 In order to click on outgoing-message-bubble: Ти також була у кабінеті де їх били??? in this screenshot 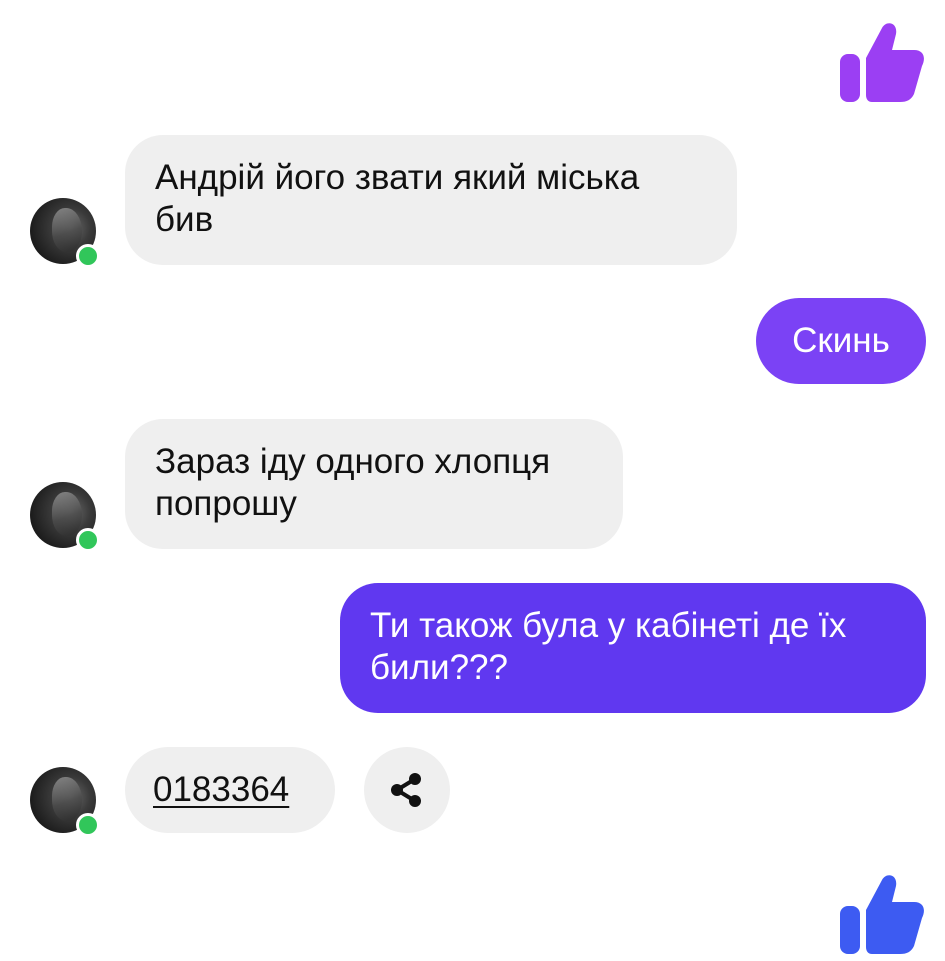, I will do `click(633, 648)`.